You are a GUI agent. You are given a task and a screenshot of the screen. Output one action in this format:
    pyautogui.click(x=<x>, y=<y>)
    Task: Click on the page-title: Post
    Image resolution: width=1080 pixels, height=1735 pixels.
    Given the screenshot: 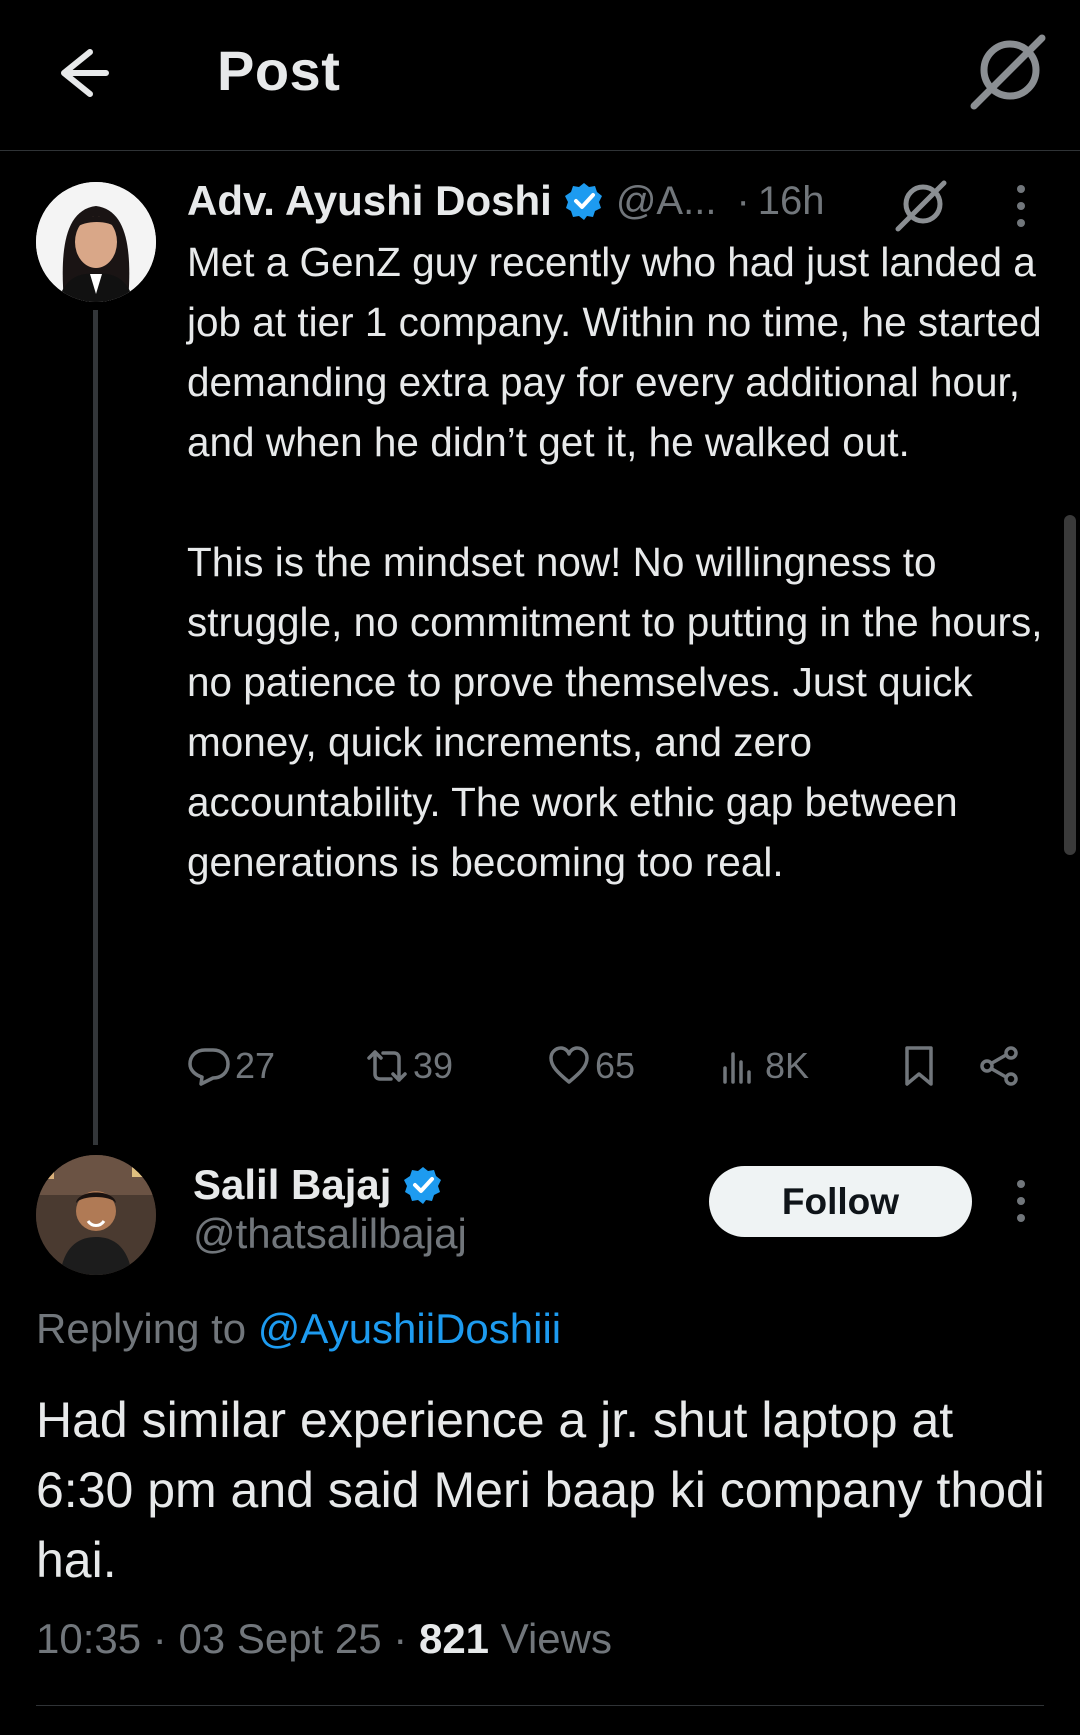 What is the action you would take?
    pyautogui.click(x=279, y=70)
    